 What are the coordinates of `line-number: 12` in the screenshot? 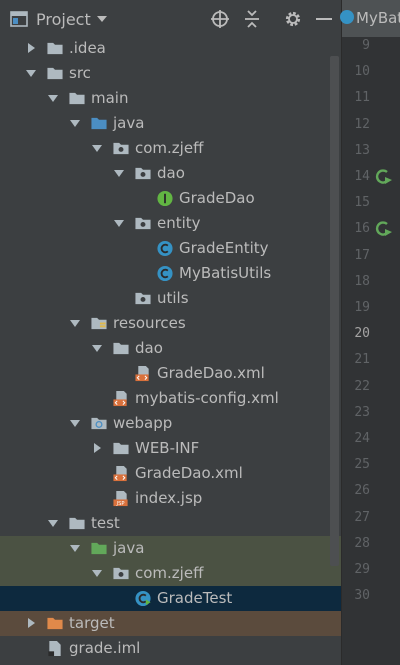 It's located at (362, 124).